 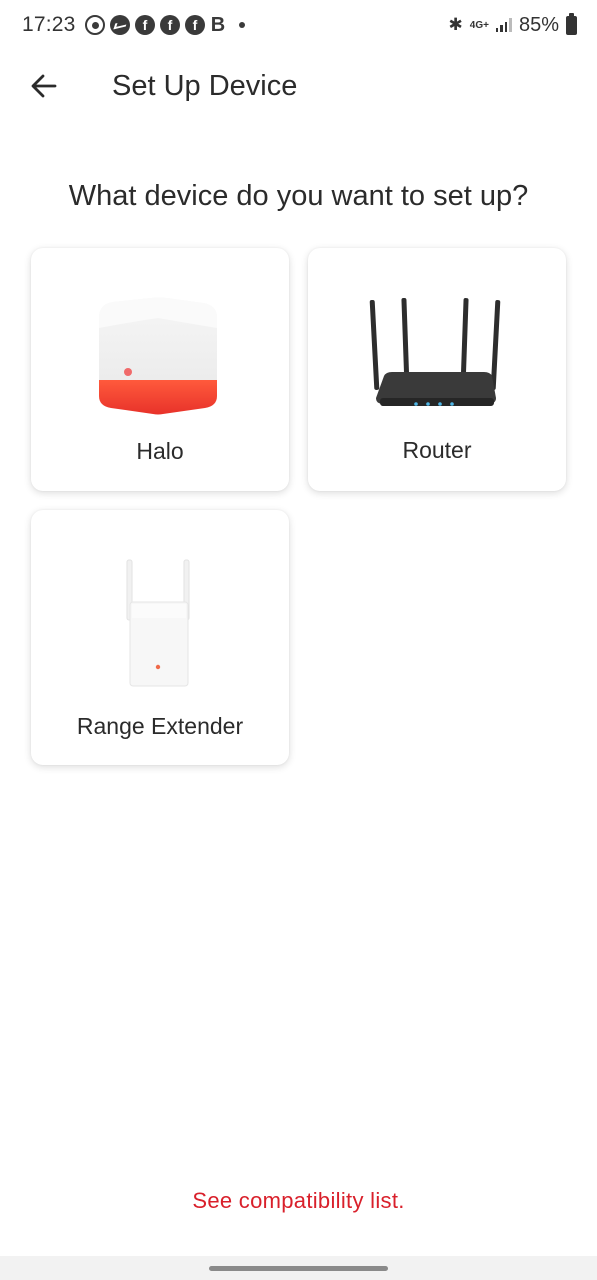 What do you see at coordinates (120, 25) in the screenshot?
I see `messenger-icon` at bounding box center [120, 25].